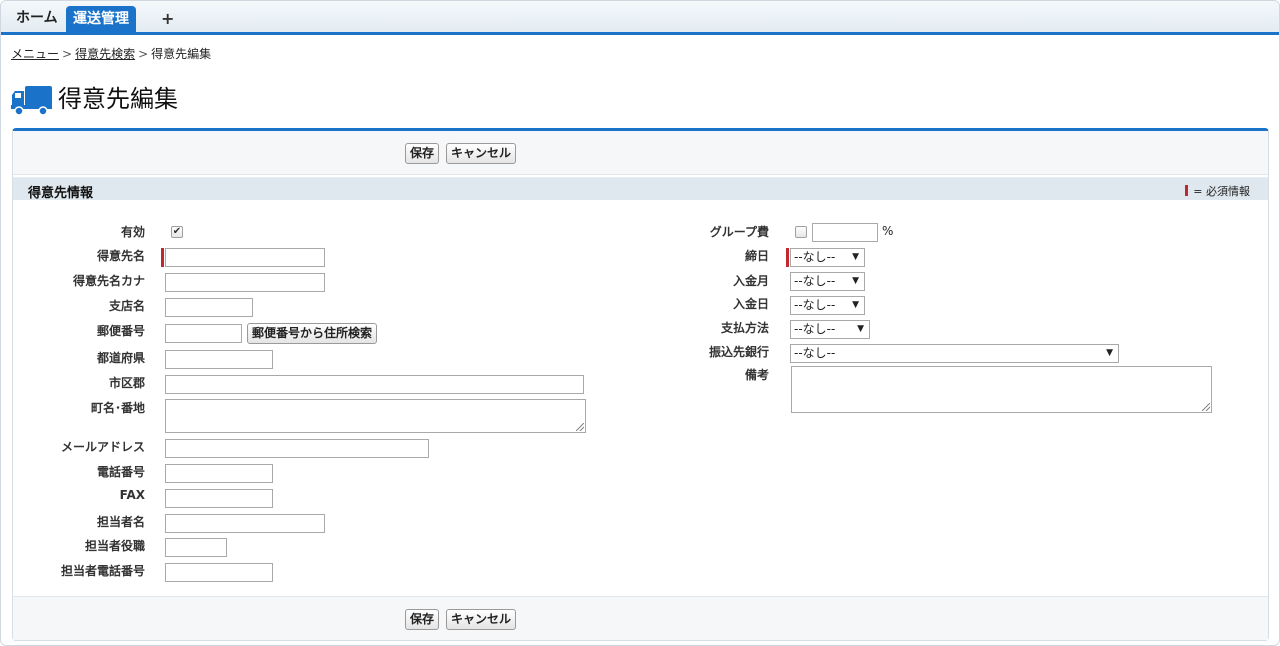  I want to click on breadcrumb-current: 得意先編集, so click(181, 54).